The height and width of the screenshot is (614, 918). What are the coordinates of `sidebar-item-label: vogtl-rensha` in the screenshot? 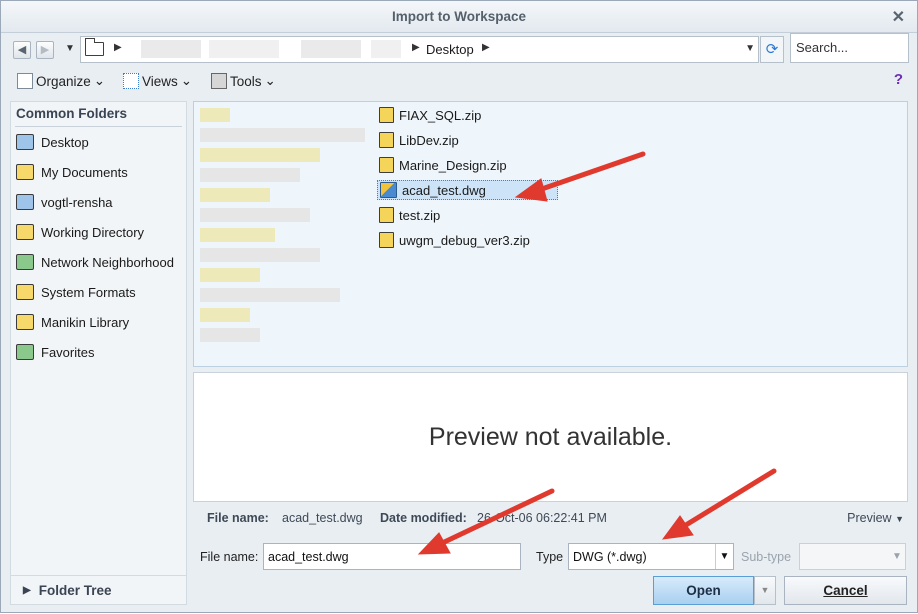 It's located at (77, 202).